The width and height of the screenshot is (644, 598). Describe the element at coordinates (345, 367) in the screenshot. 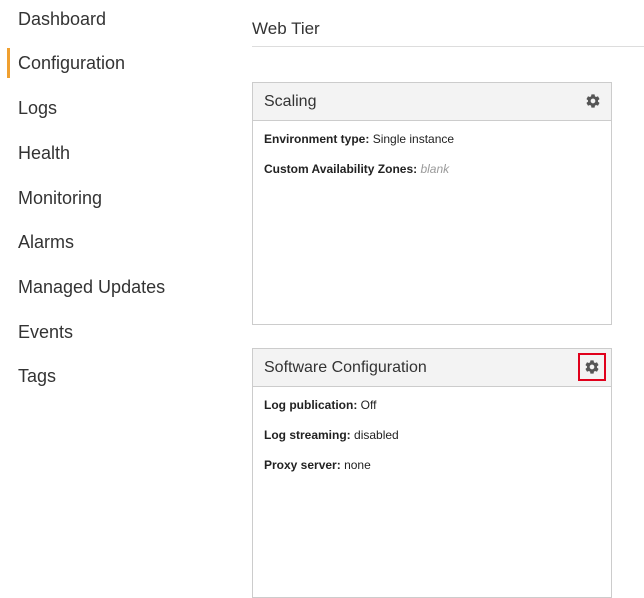

I see `software-panel-title: Software Configuration` at that location.